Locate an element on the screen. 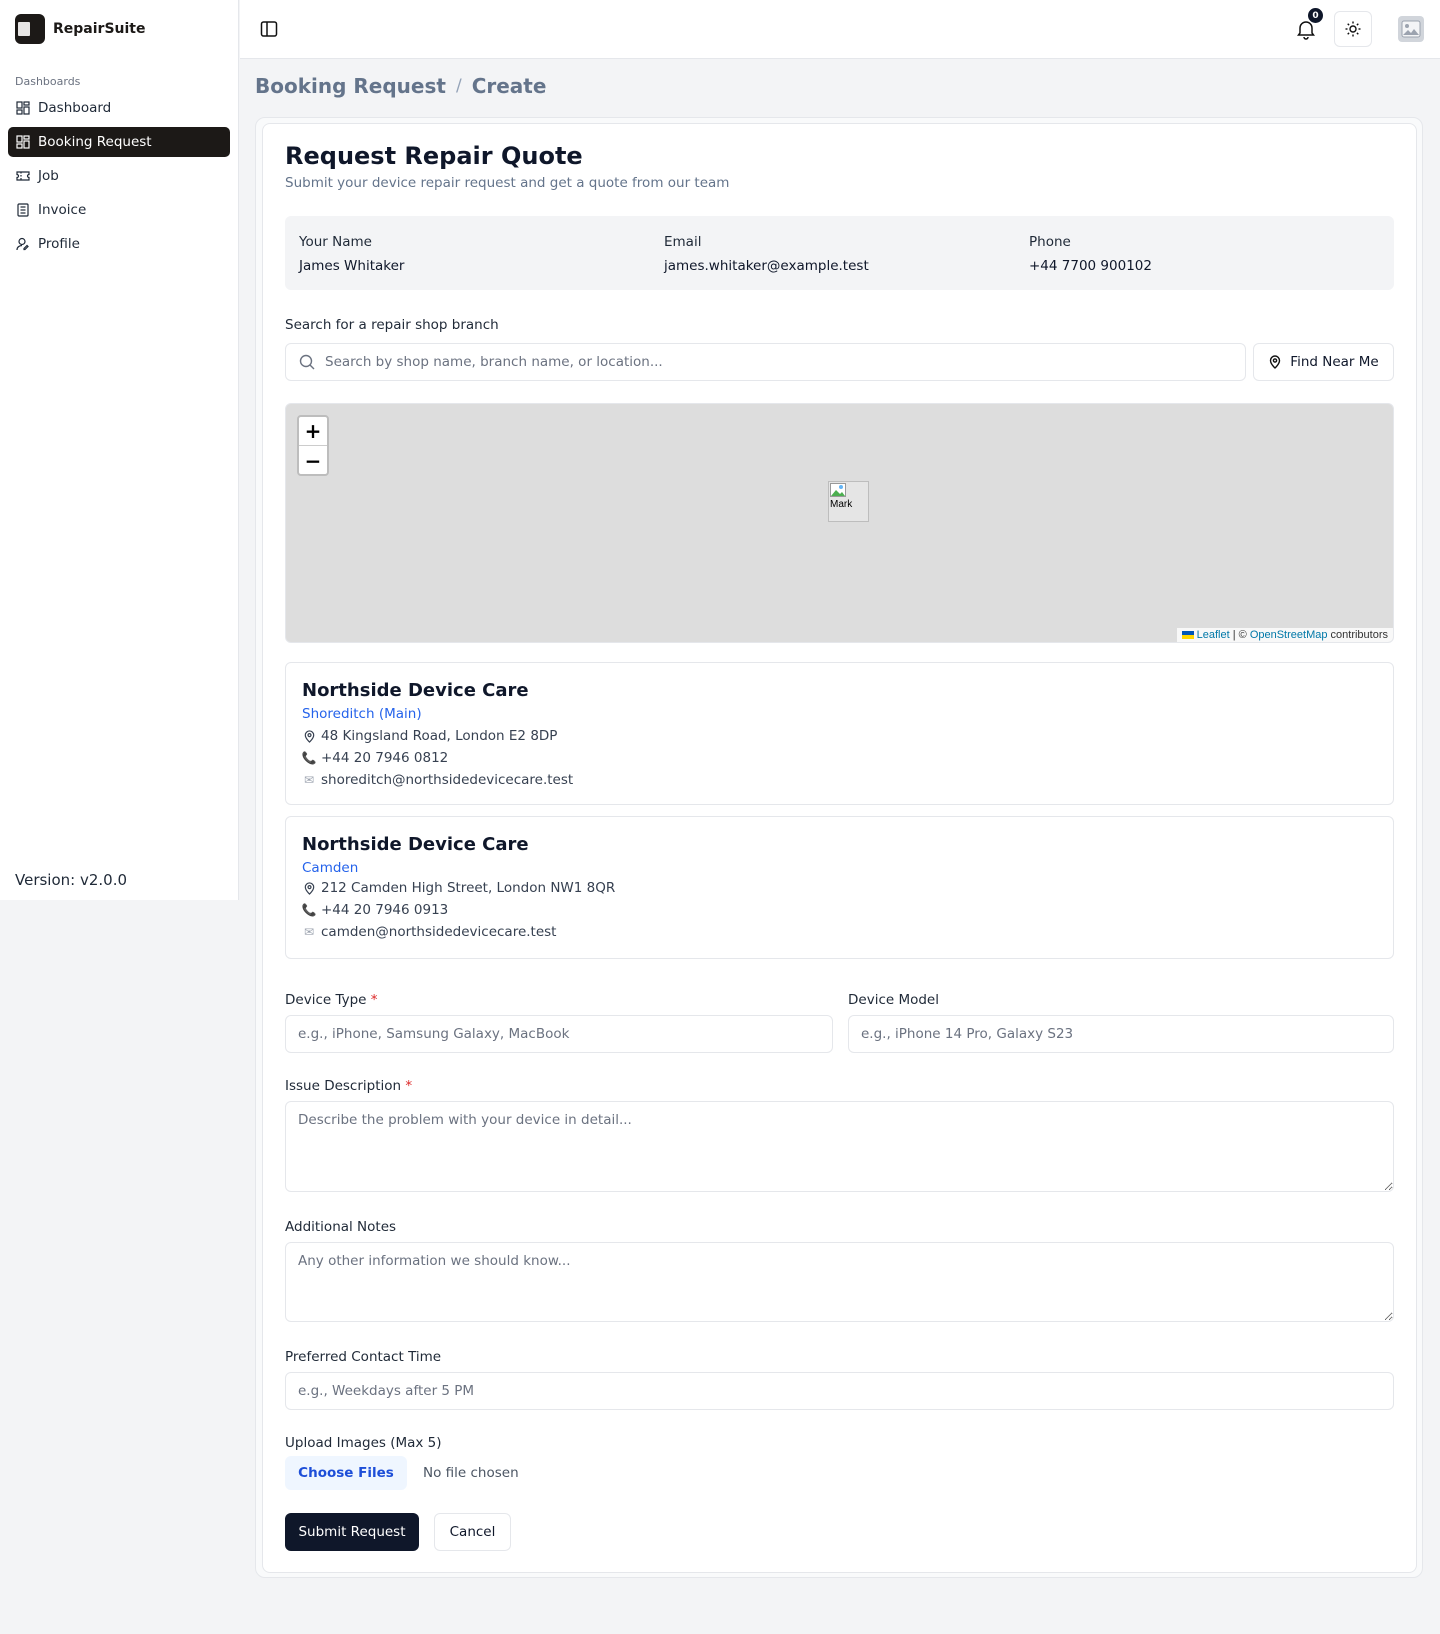 The width and height of the screenshot is (1440, 1634). branch-phone: 📞 +44 20 7946 0913 is located at coordinates (375, 910).